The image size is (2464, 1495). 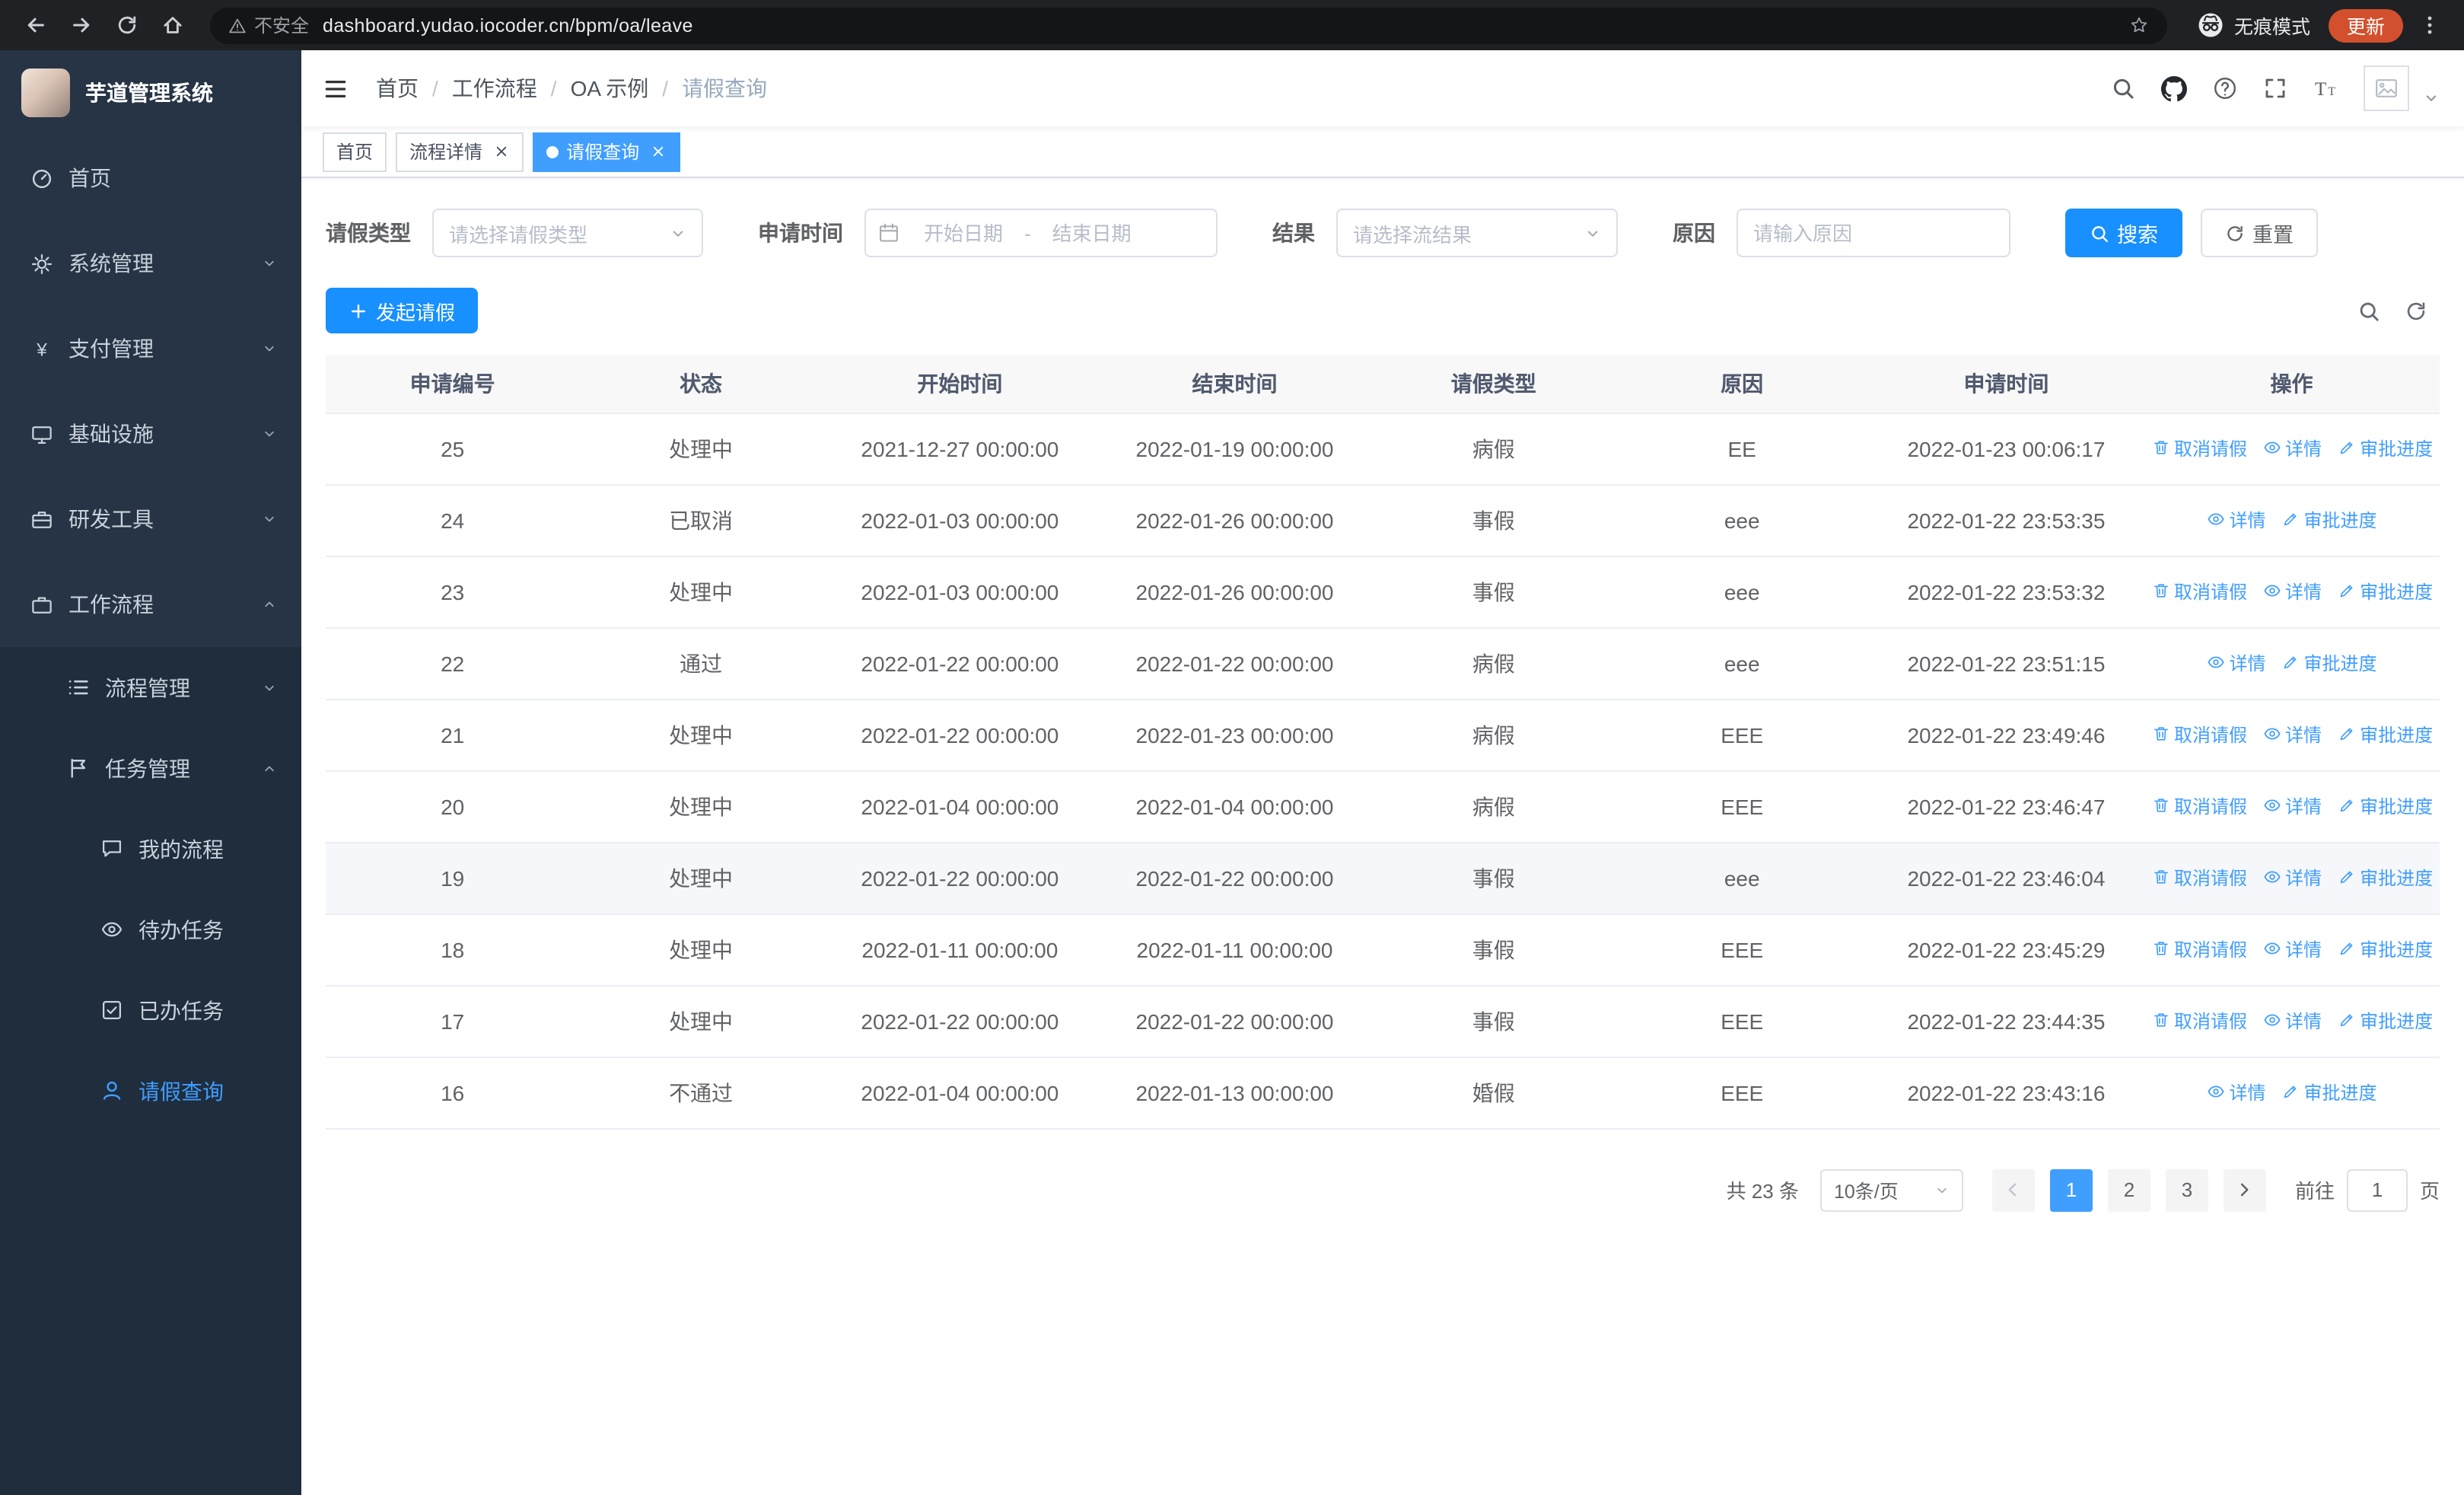 I want to click on next-page-button, so click(x=2244, y=1190).